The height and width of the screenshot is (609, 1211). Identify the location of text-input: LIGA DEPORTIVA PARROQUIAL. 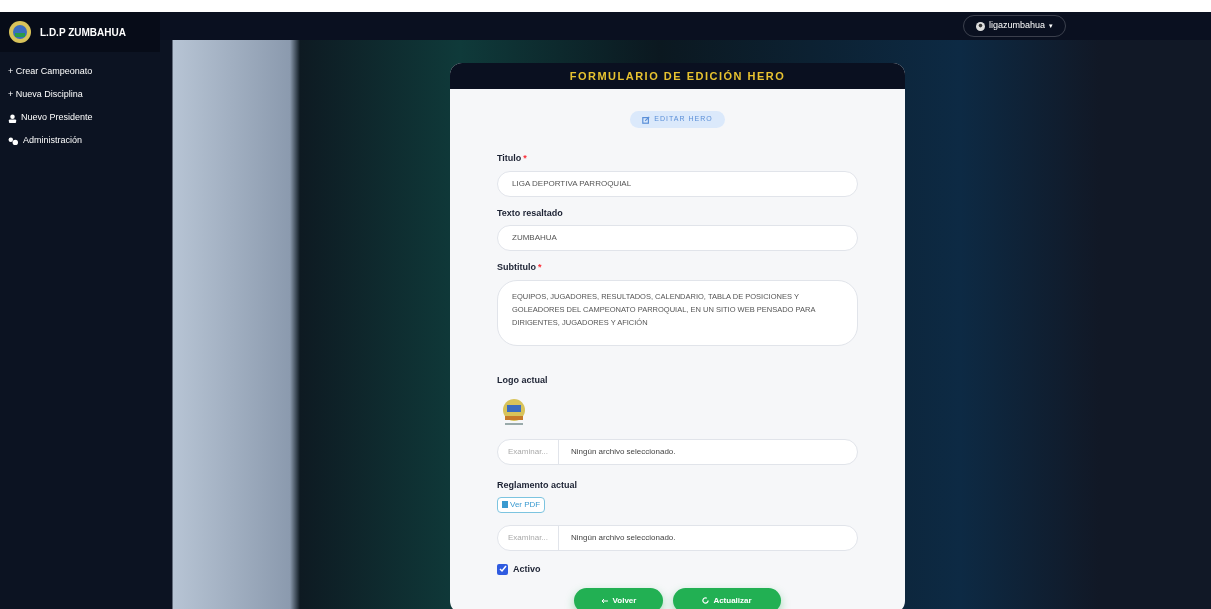
(677, 183).